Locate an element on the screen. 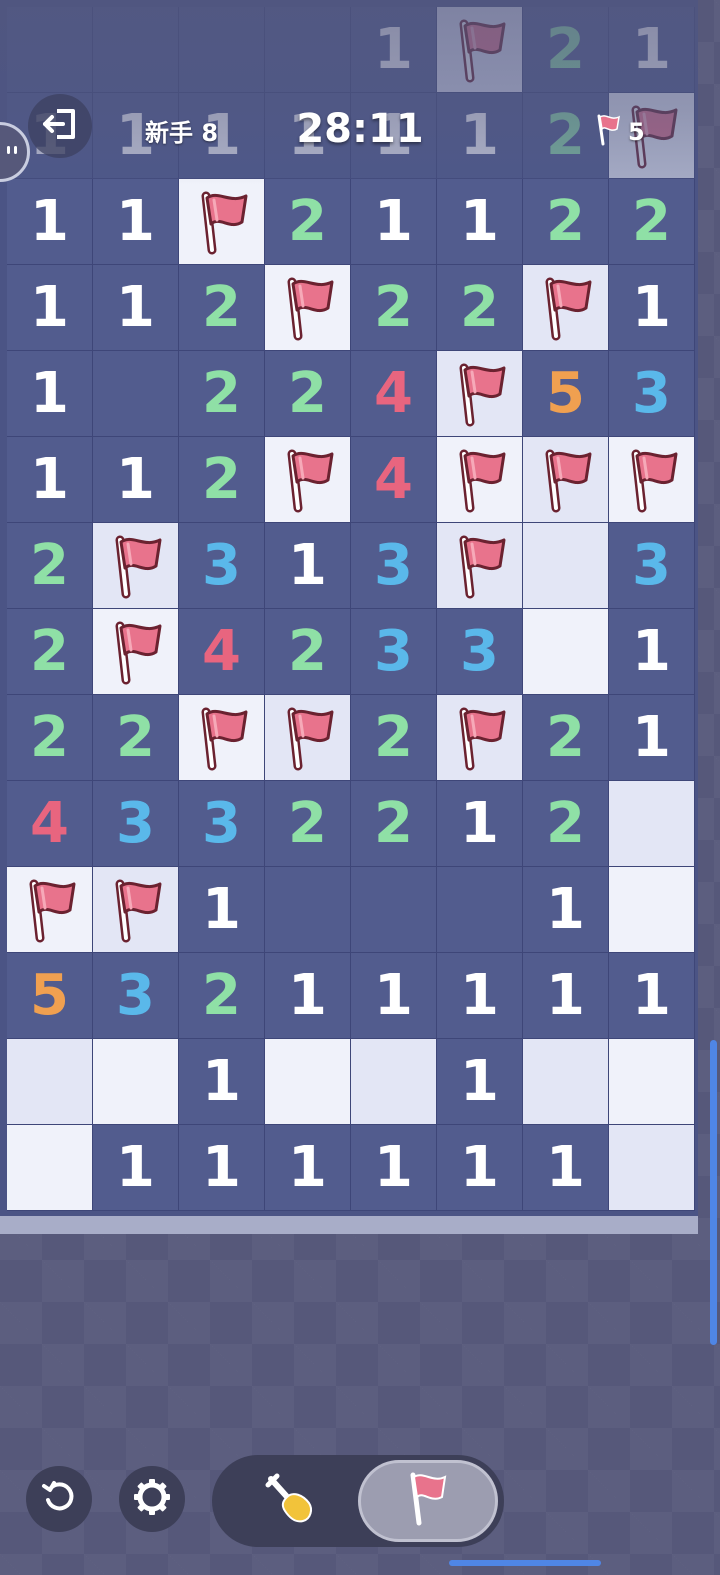 This screenshot has width=720, height=1575. restart-button is located at coordinates (59, 1499).